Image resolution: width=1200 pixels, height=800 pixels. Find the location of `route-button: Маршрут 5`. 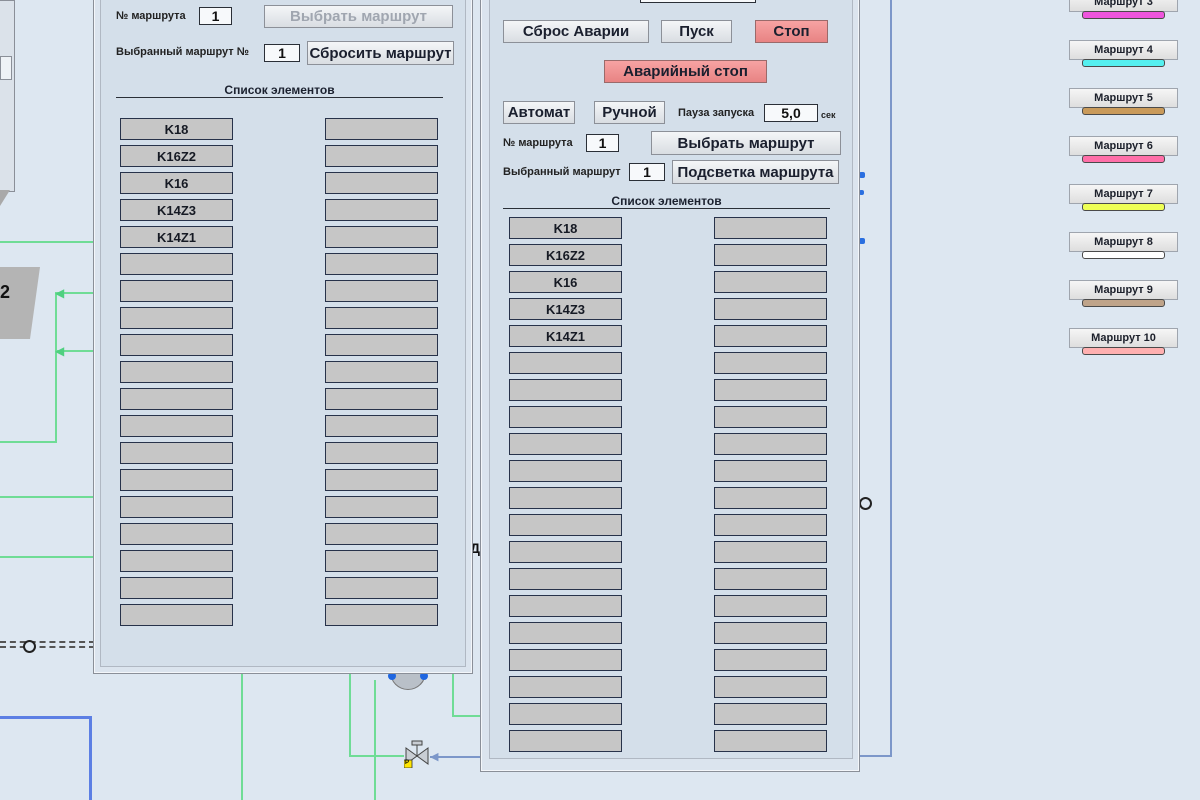

route-button: Маршрут 5 is located at coordinates (1123, 98).